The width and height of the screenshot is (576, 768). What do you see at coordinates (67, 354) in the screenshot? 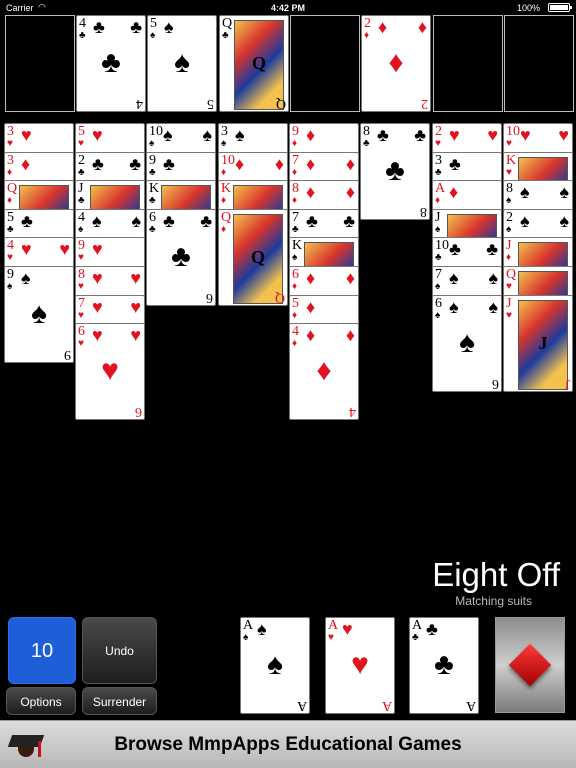
I see `card-rank-corner: 9` at bounding box center [67, 354].